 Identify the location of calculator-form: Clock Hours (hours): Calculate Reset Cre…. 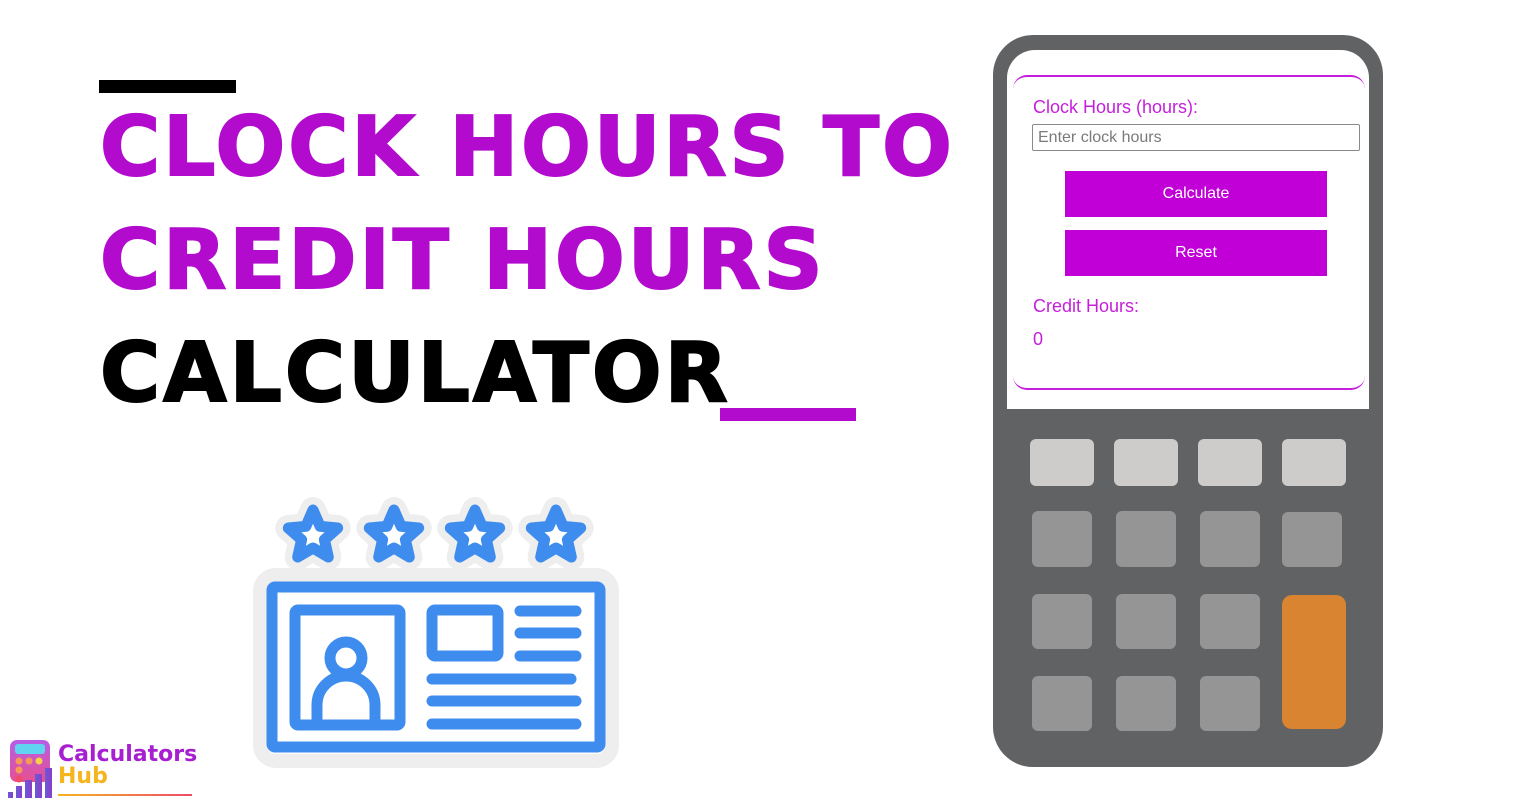
(1189, 232).